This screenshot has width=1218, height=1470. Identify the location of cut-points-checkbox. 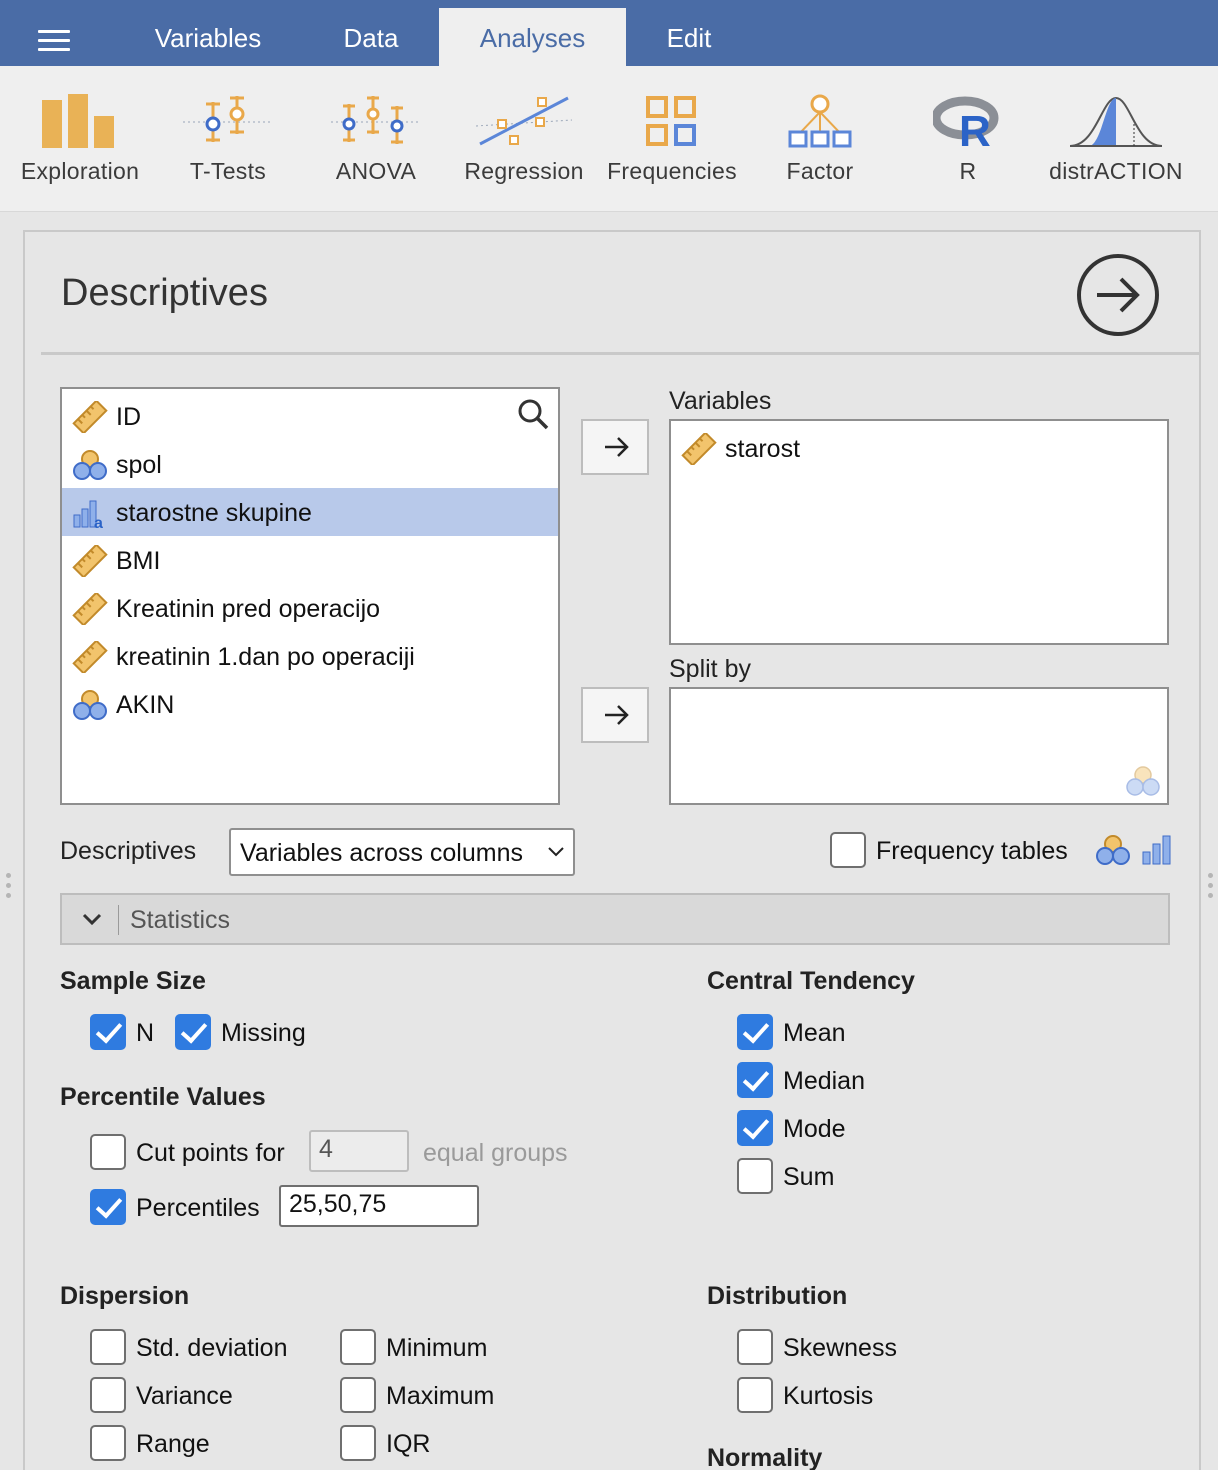
(108, 1152).